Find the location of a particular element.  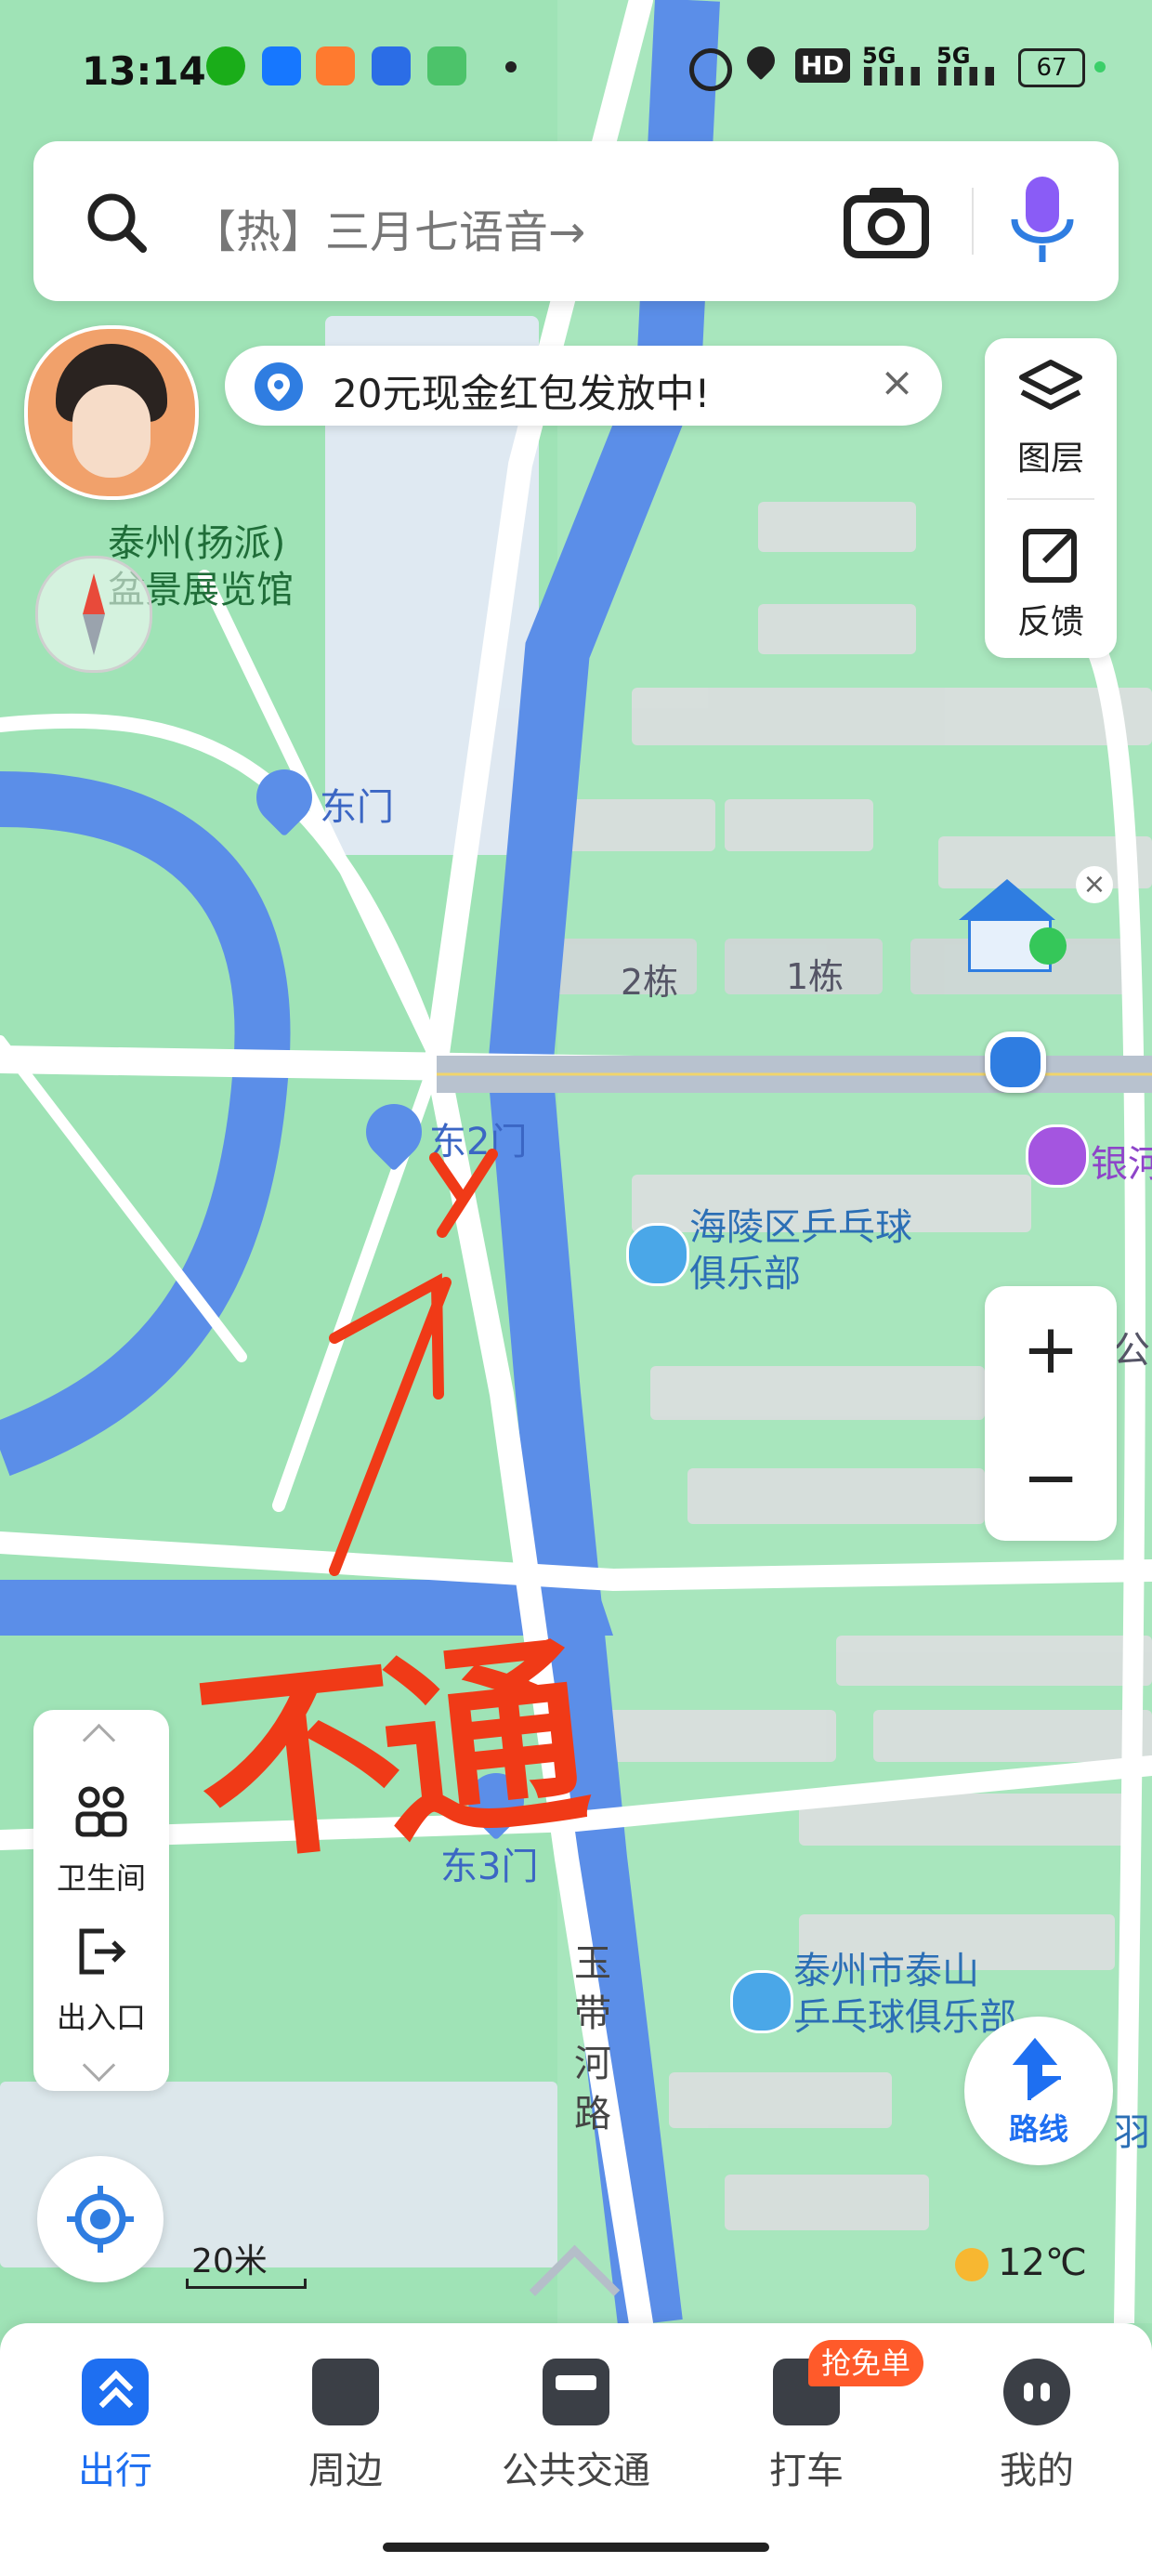

battery-icon: 67 is located at coordinates (1051, 67).